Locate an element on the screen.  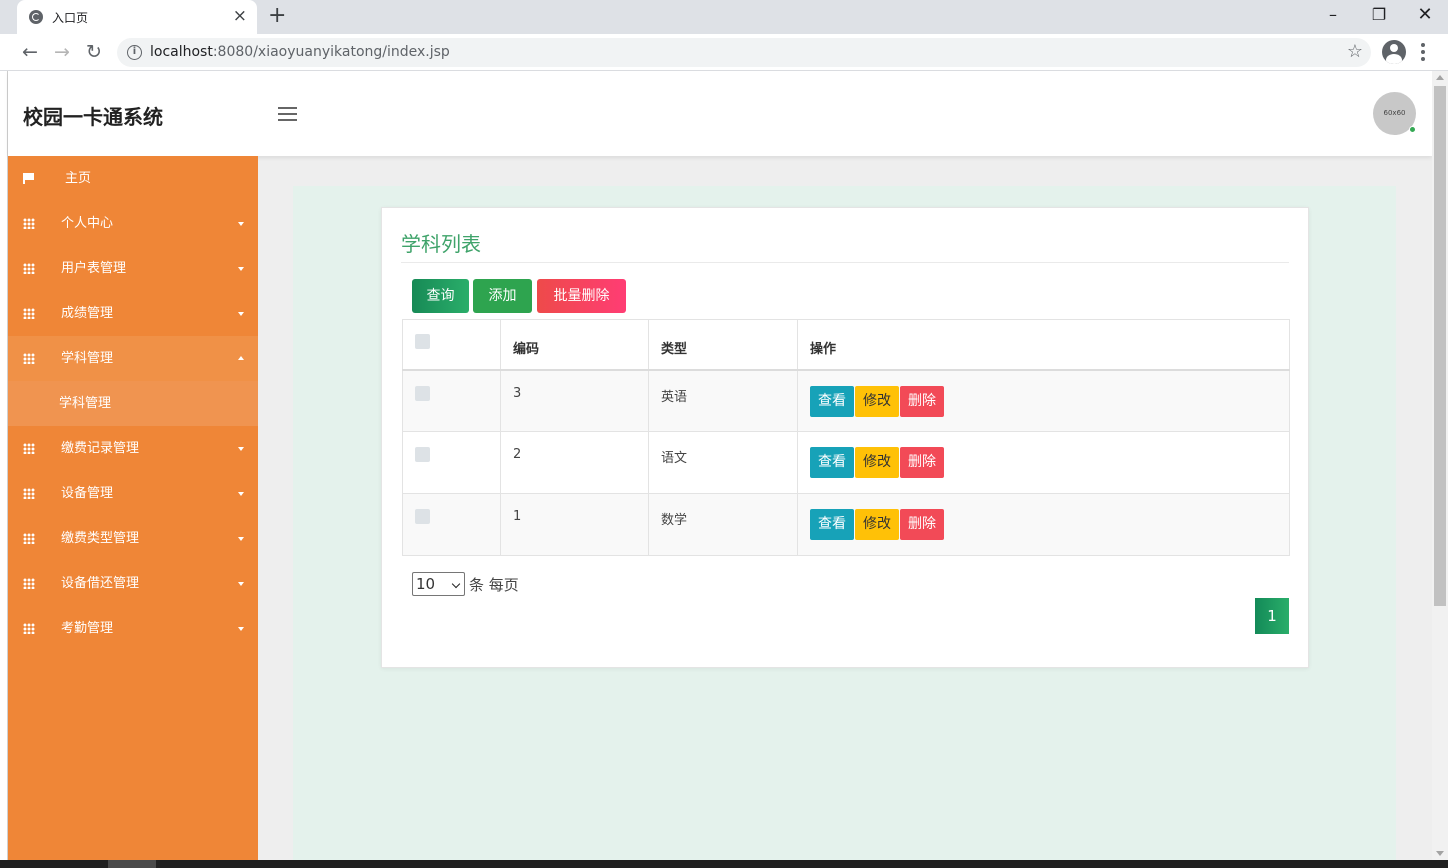
page-button-current: 1 is located at coordinates (1272, 616).